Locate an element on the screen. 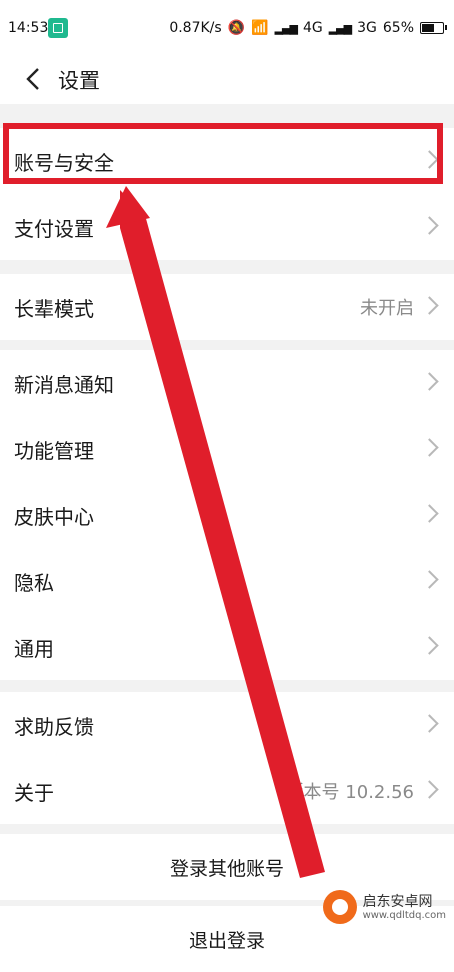  row-label: 皮肤中心 is located at coordinates (54, 516).